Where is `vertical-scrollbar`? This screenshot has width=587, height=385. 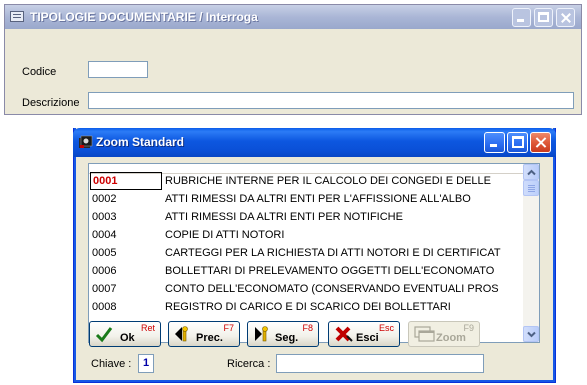
vertical-scrollbar is located at coordinates (531, 253).